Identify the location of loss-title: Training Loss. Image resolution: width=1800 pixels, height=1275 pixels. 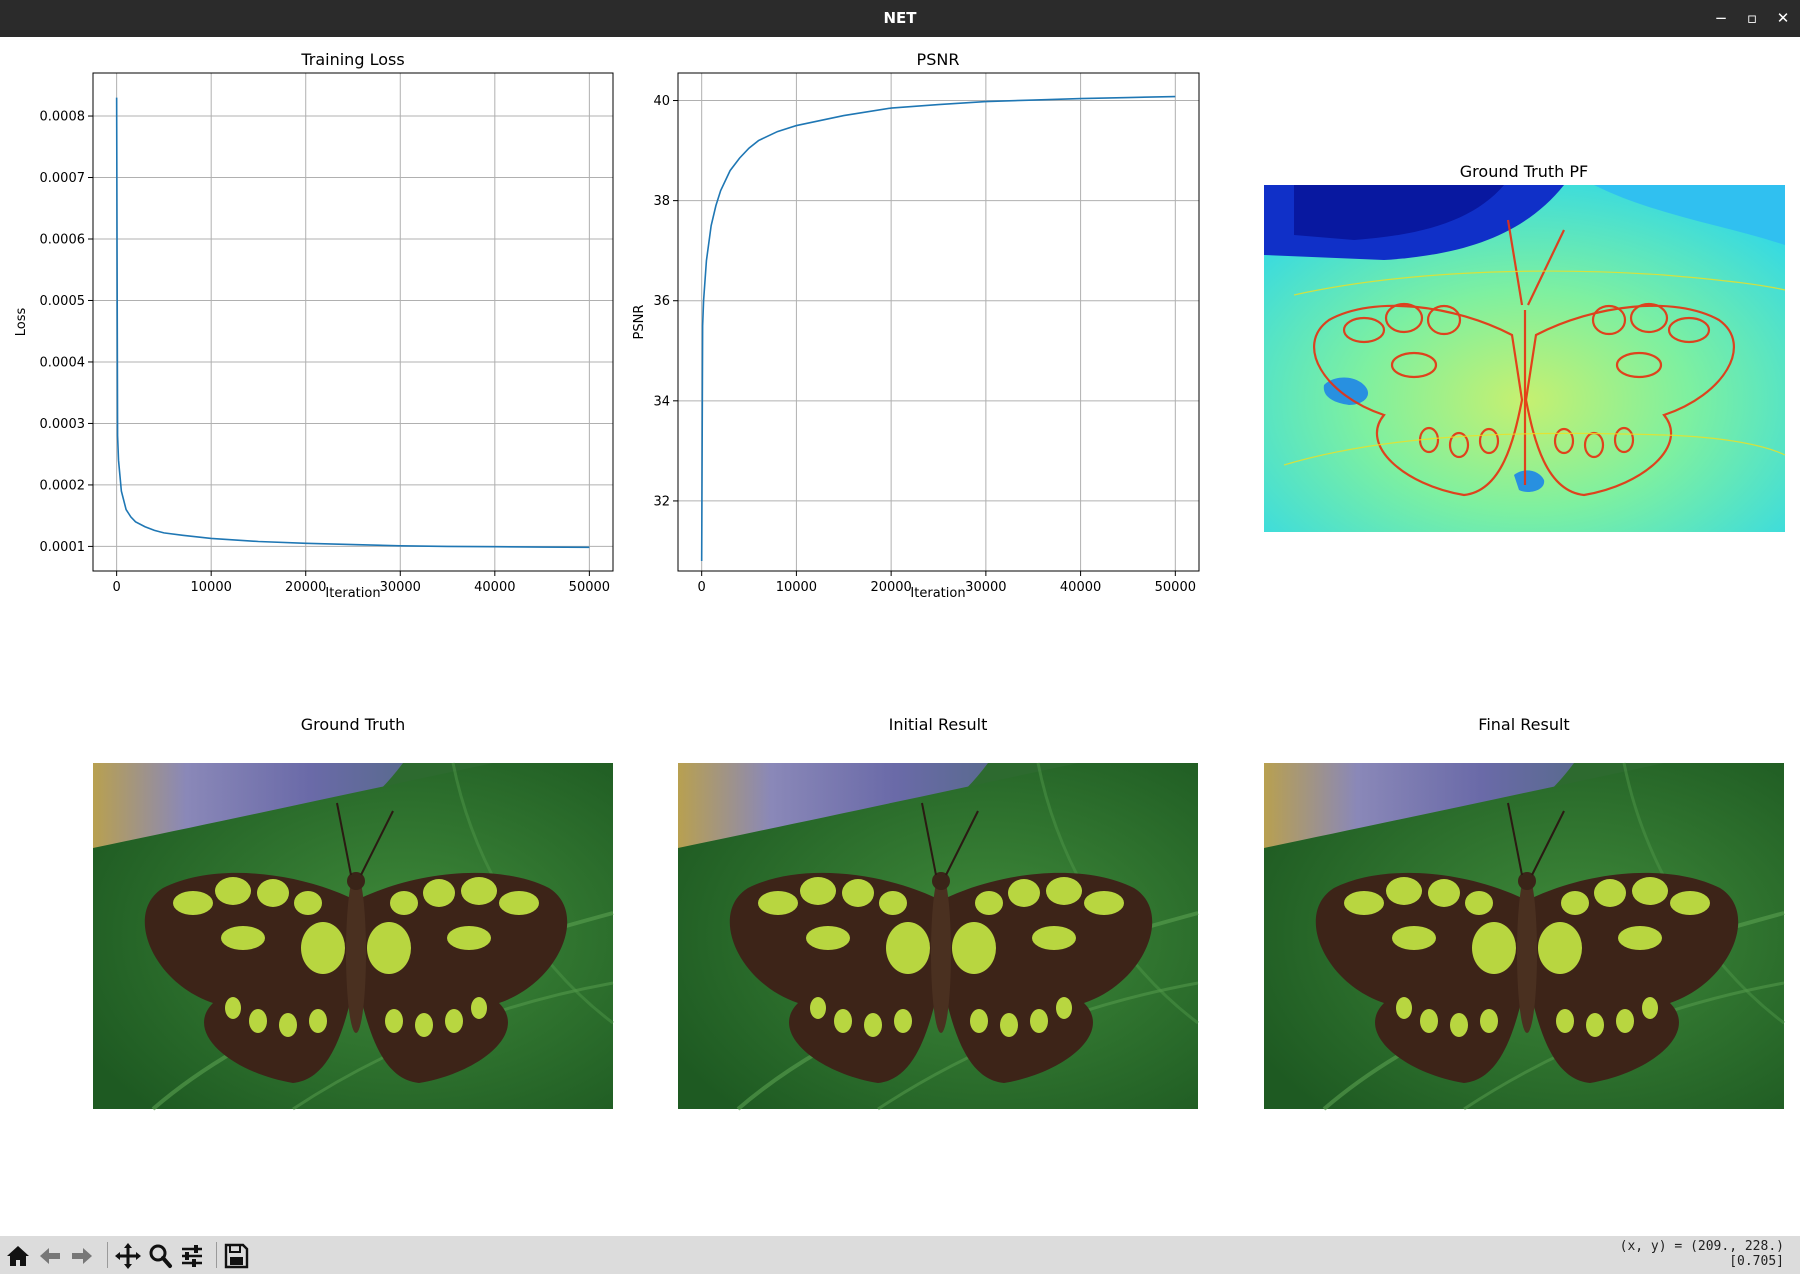
(352, 59).